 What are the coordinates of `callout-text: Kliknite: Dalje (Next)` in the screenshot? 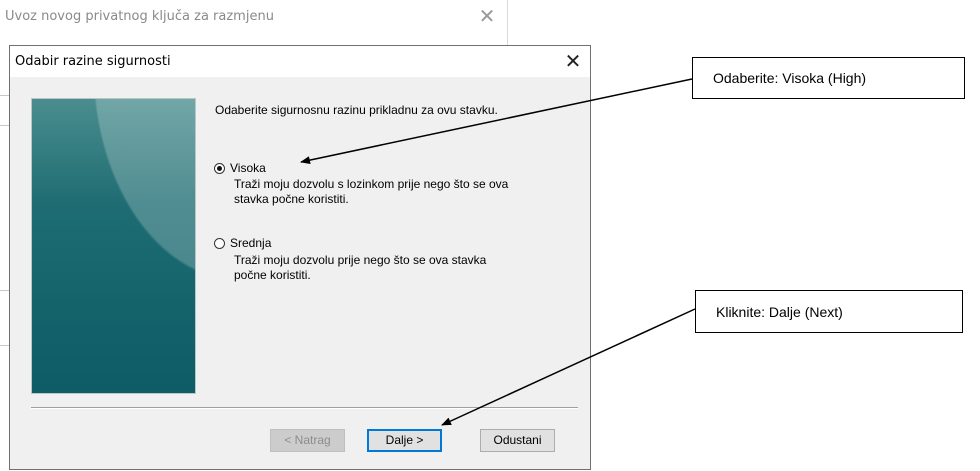 It's located at (779, 311).